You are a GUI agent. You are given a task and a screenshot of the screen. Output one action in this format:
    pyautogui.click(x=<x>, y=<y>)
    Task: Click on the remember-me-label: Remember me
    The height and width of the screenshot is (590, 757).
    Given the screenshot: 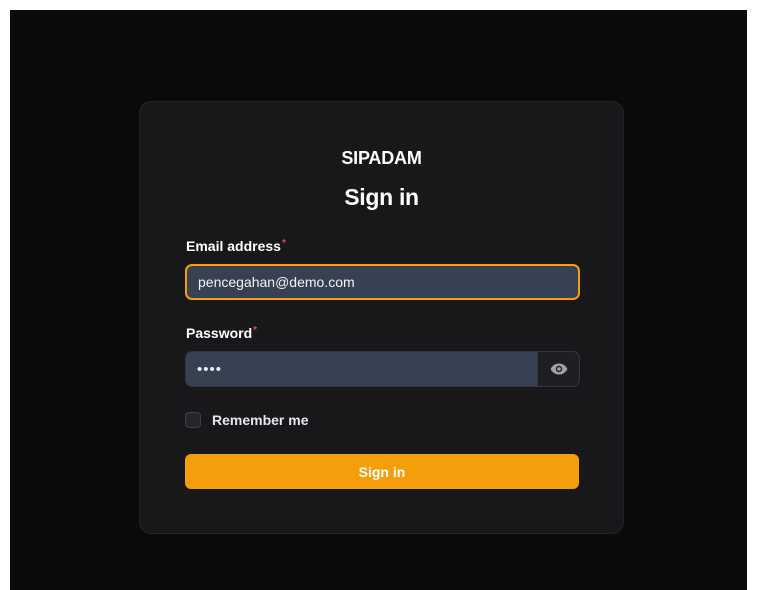 What is the action you would take?
    pyautogui.click(x=260, y=420)
    